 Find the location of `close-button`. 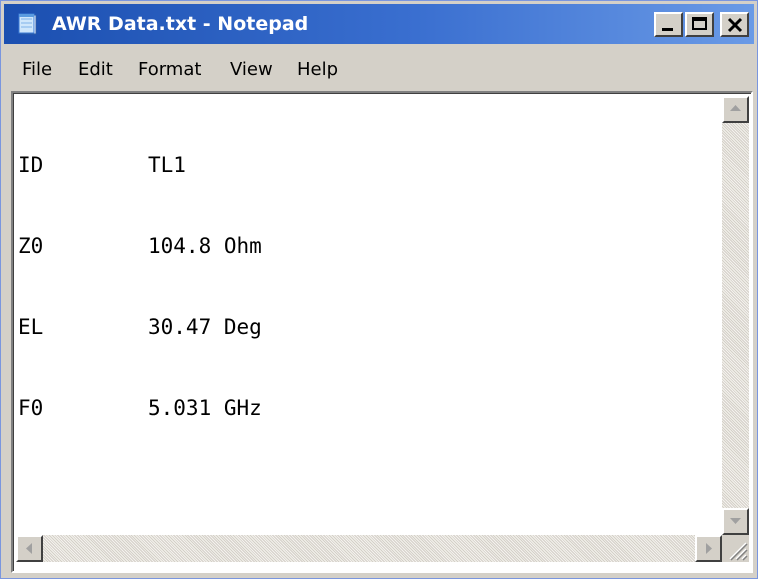

close-button is located at coordinates (734, 24).